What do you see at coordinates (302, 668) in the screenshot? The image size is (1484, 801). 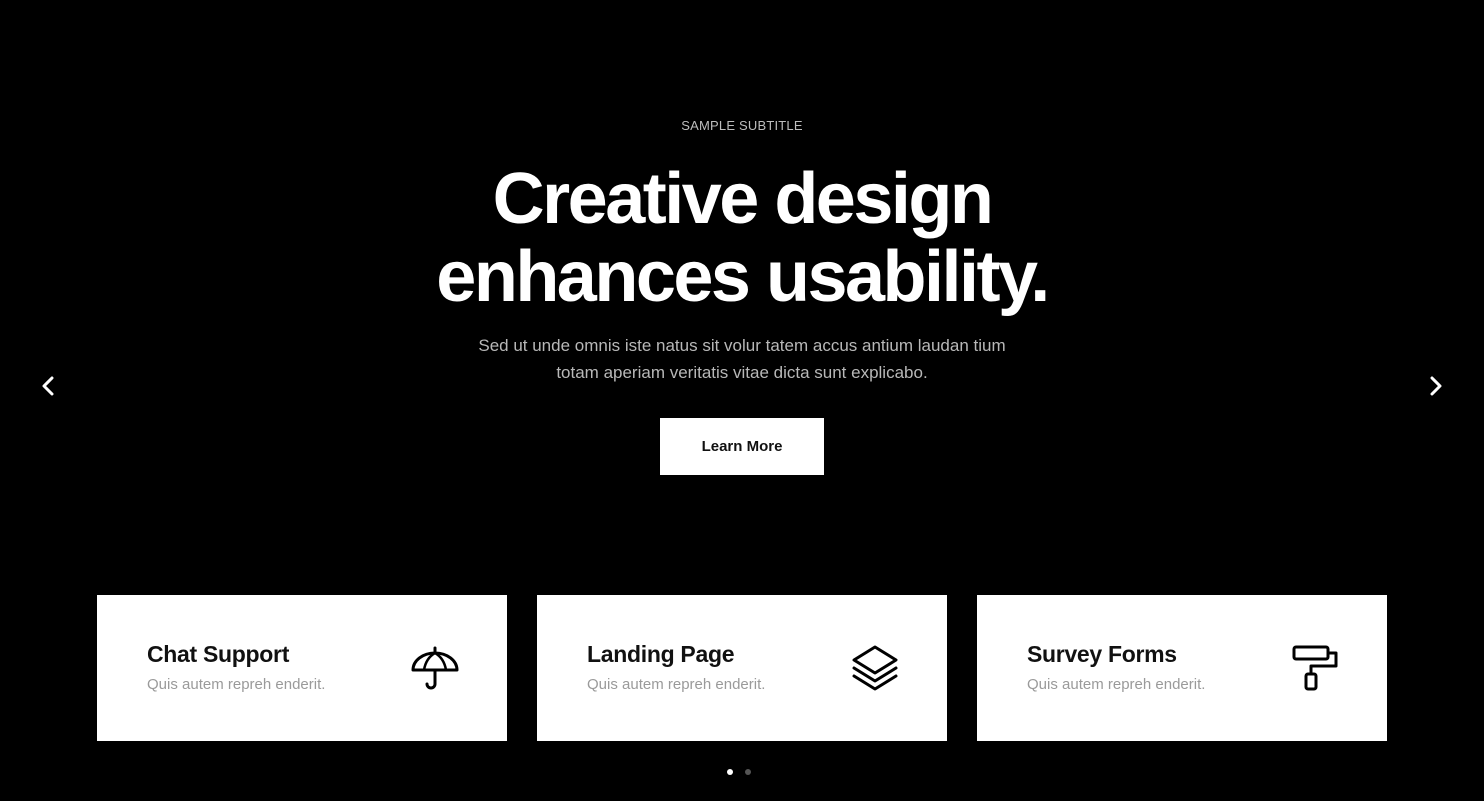 I see `feature-card-chat-support: Chat Support Quis autem repreh enderit.` at bounding box center [302, 668].